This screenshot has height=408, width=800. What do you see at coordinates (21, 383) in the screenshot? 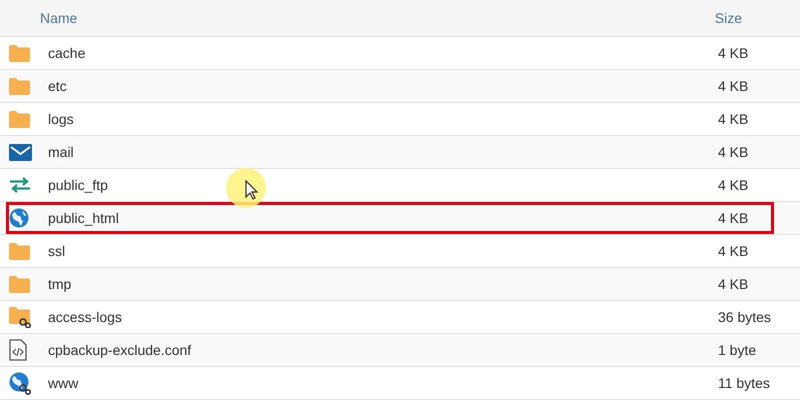
I see `globe-link-icon` at bounding box center [21, 383].